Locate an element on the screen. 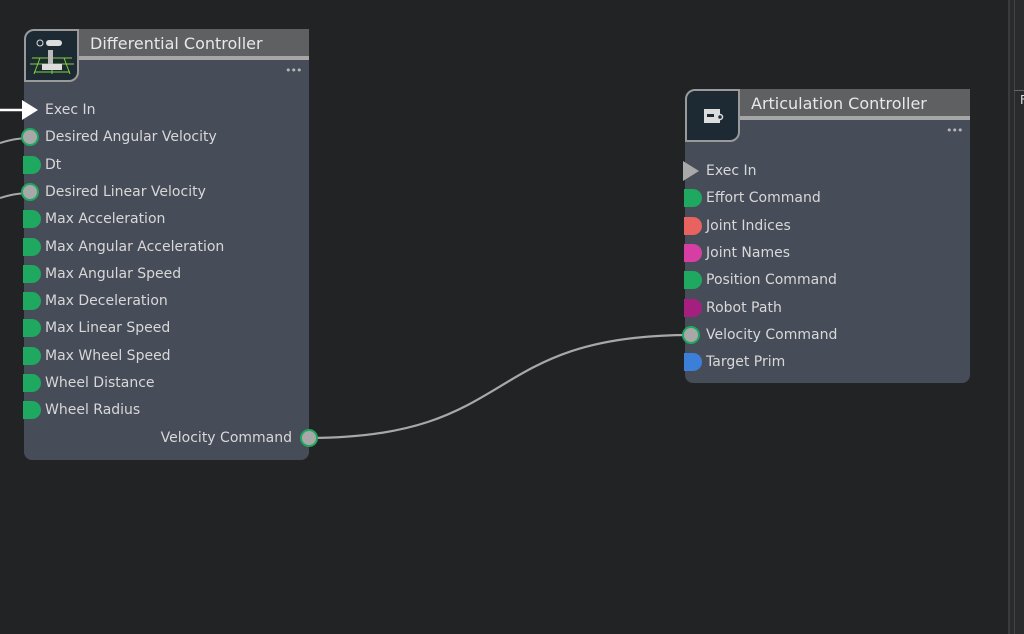 The width and height of the screenshot is (1024, 634). input-effort-command: Effort Command is located at coordinates (827, 198).